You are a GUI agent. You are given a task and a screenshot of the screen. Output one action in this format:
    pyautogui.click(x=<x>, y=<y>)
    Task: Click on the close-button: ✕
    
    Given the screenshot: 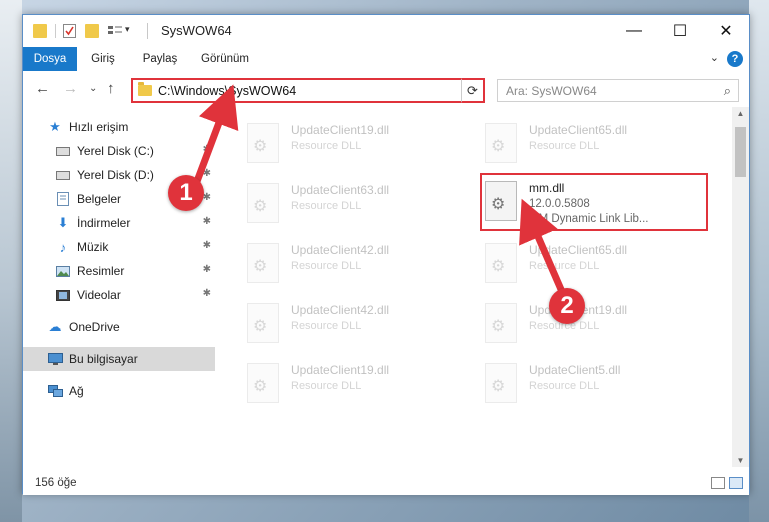 What is the action you would take?
    pyautogui.click(x=726, y=31)
    